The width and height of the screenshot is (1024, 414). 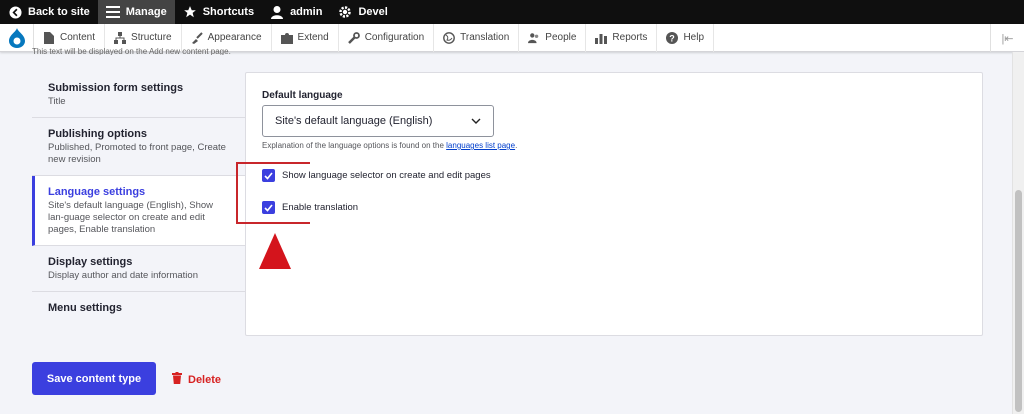 What do you see at coordinates (286, 38) in the screenshot?
I see `puzzle-icon` at bounding box center [286, 38].